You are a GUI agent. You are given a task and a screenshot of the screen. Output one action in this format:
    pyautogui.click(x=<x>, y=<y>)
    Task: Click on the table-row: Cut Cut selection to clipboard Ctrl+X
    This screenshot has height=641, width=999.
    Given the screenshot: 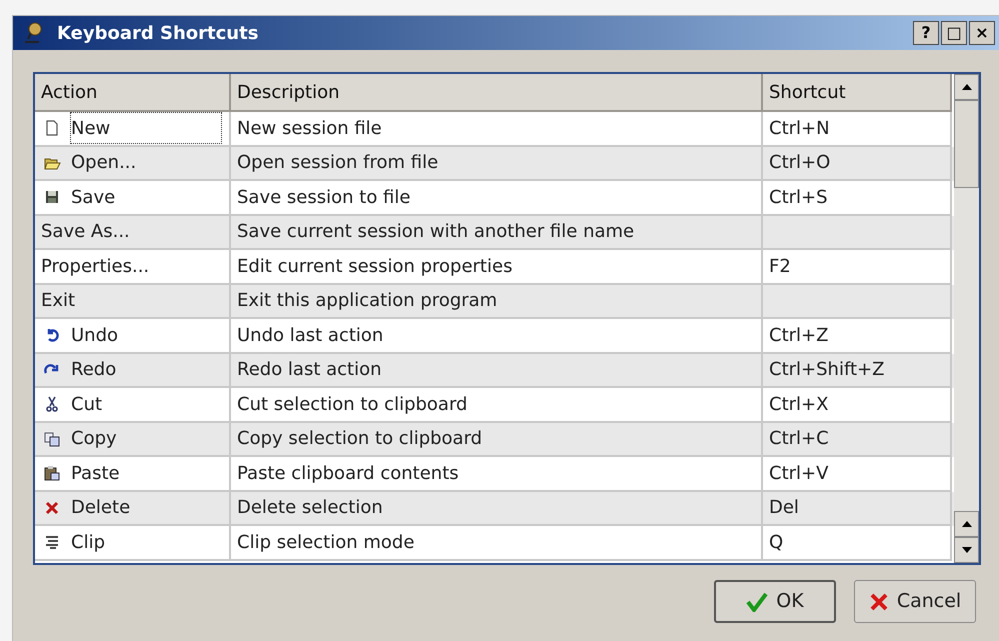 What is the action you would take?
    pyautogui.click(x=494, y=405)
    